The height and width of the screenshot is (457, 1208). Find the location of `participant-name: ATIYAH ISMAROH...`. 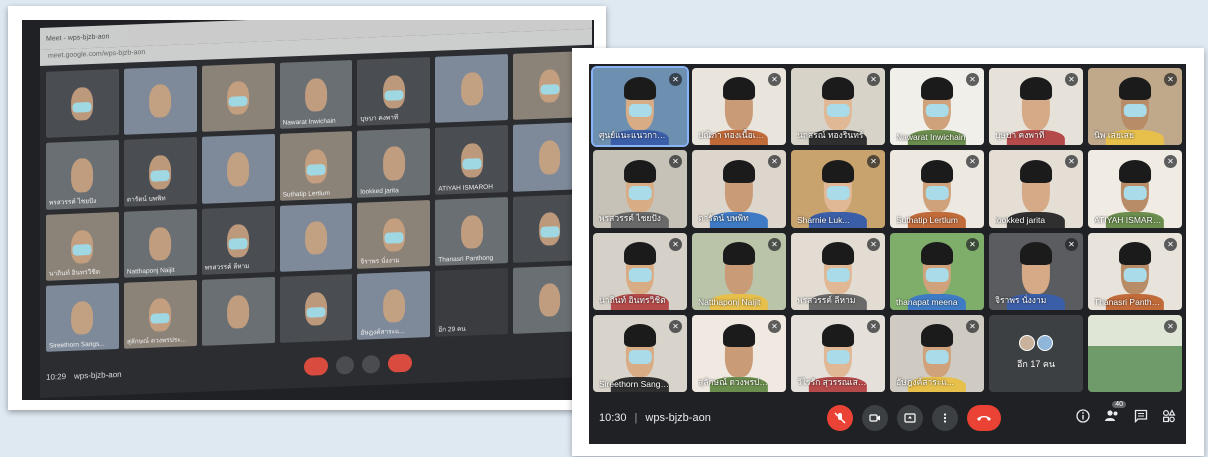

participant-name: ATIYAH ISMAROH... is located at coordinates (1129, 219).